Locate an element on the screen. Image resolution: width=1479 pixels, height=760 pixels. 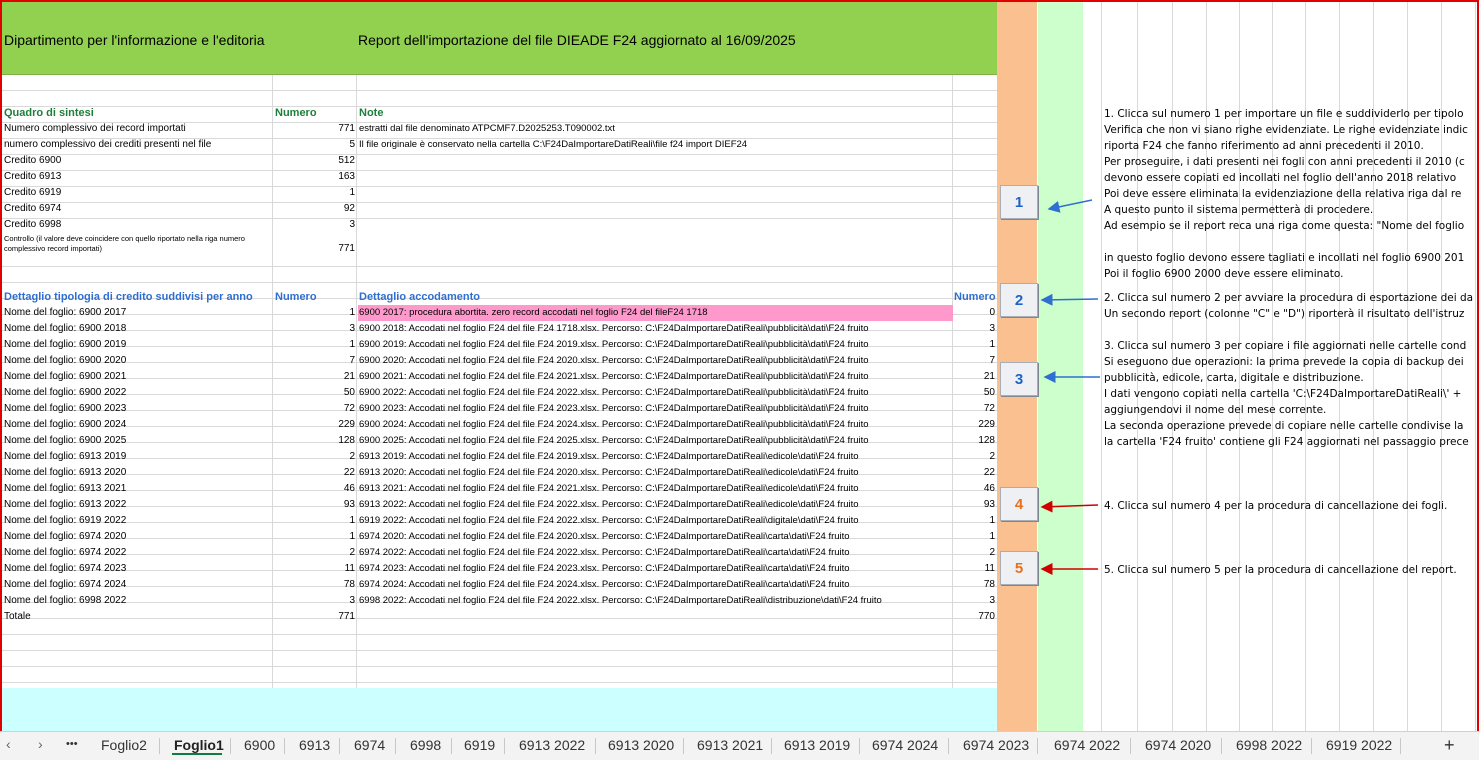
sheet-tab: 6919 is located at coordinates (479, 745).